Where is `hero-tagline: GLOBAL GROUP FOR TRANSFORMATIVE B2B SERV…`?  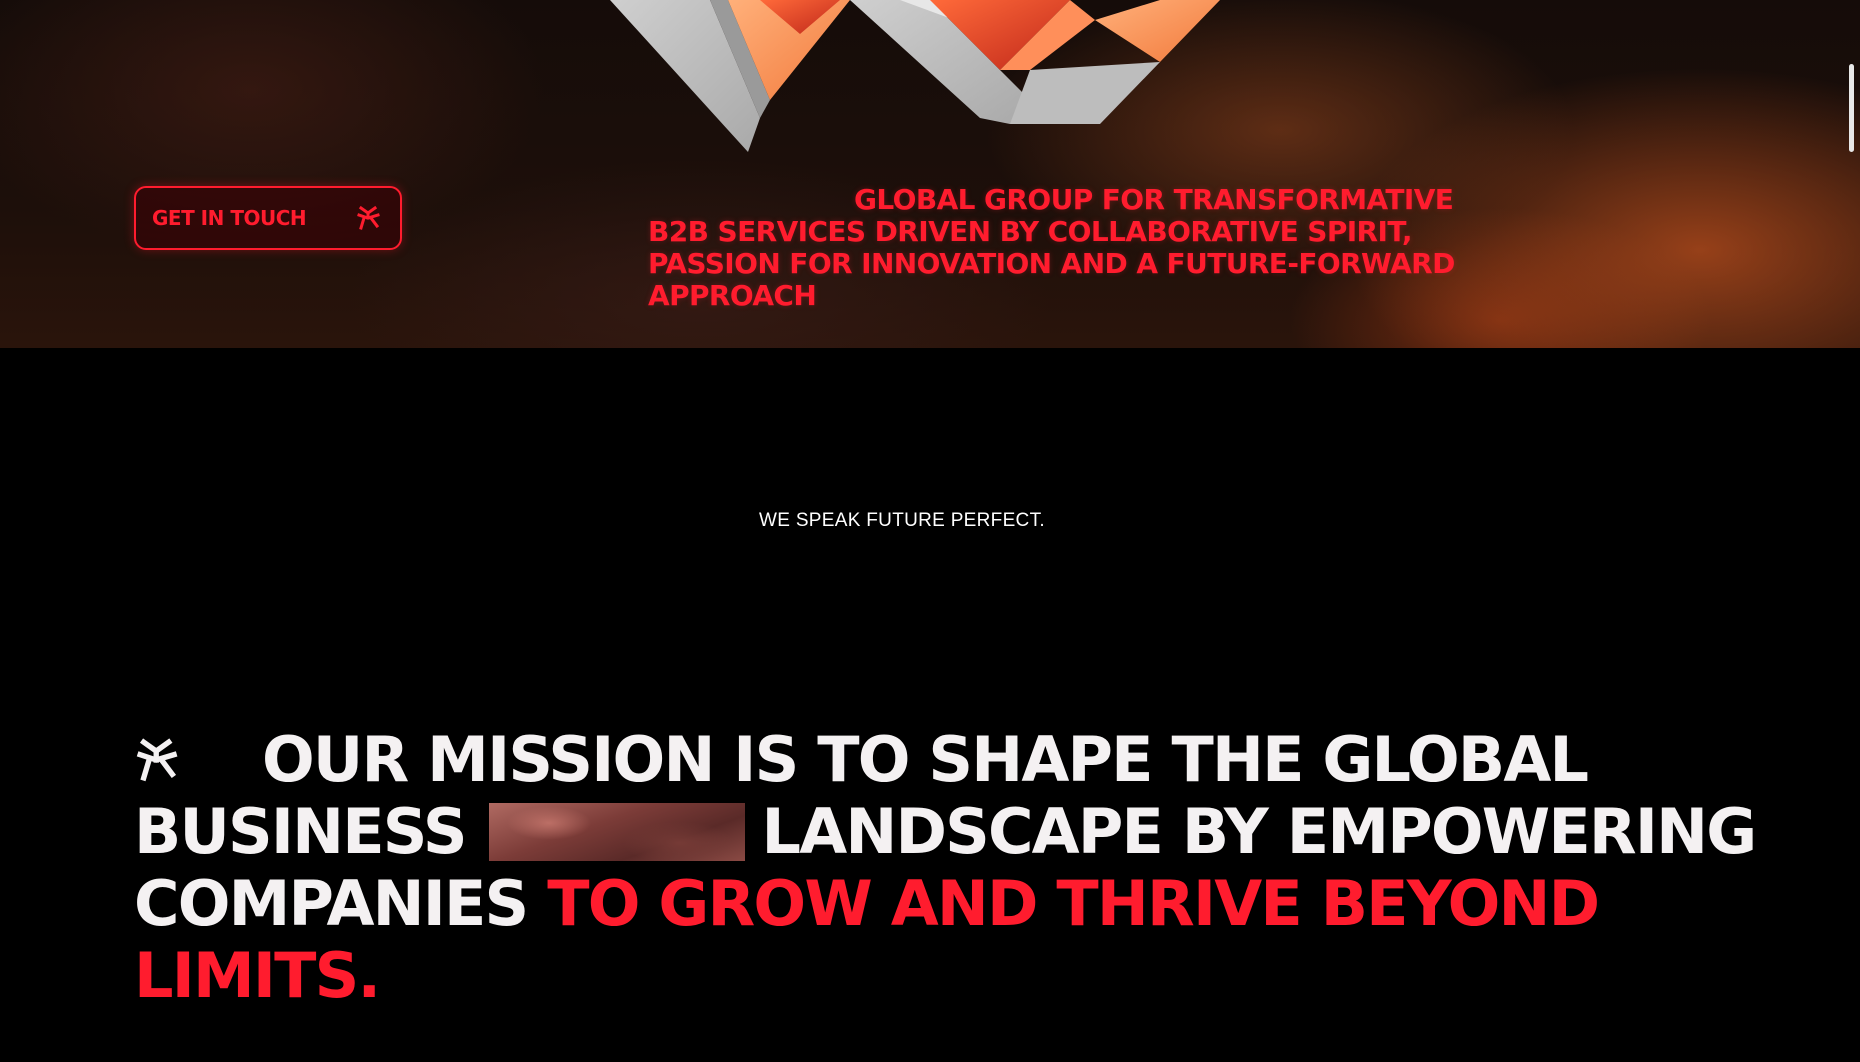
hero-tagline: GLOBAL GROUP FOR TRANSFORMATIVE B2B SERV… is located at coordinates (1051, 247).